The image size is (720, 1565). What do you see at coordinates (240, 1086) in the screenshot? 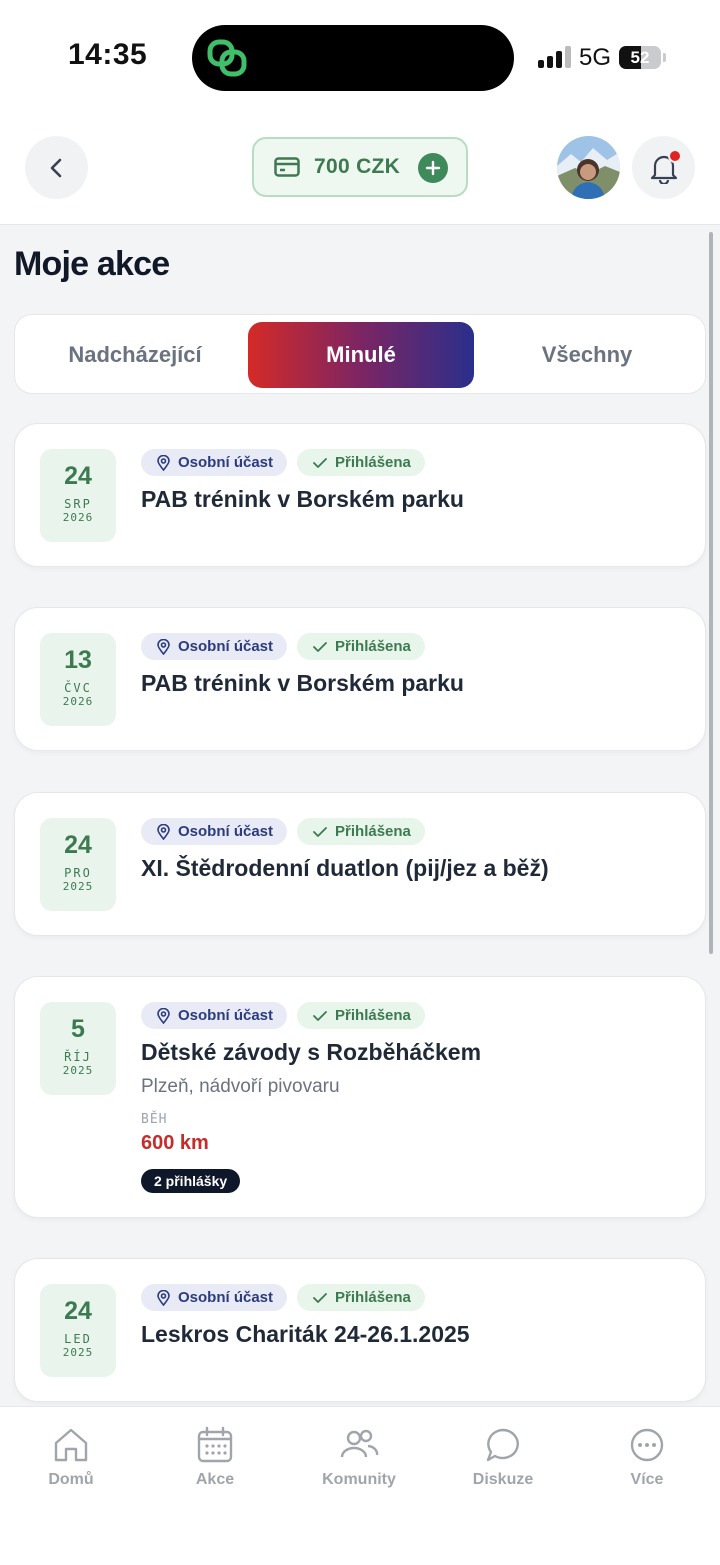
I see `event-location: Plzeň, nádvoří pivovaru` at bounding box center [240, 1086].